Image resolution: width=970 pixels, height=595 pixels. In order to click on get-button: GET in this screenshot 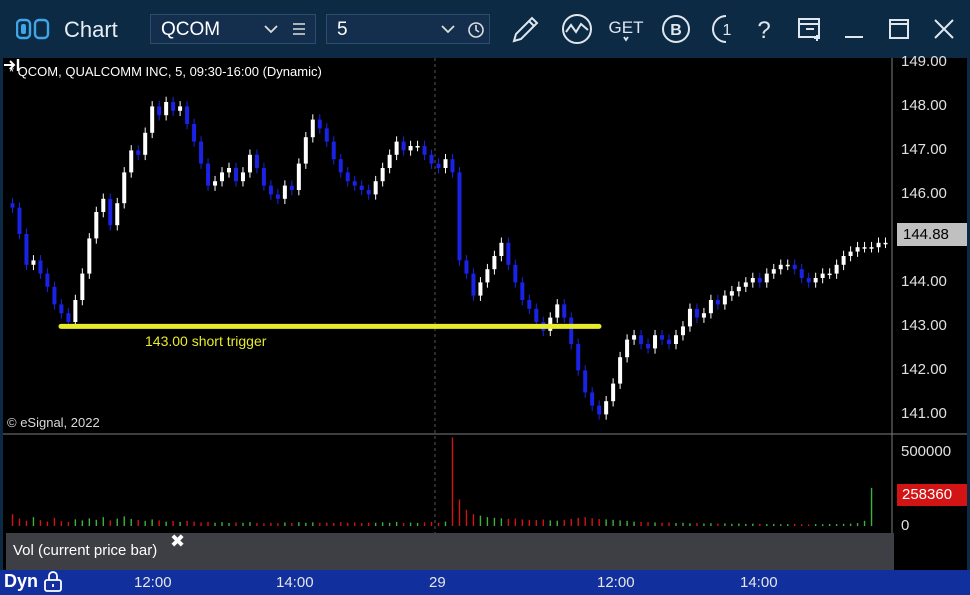, I will do `click(626, 29)`.